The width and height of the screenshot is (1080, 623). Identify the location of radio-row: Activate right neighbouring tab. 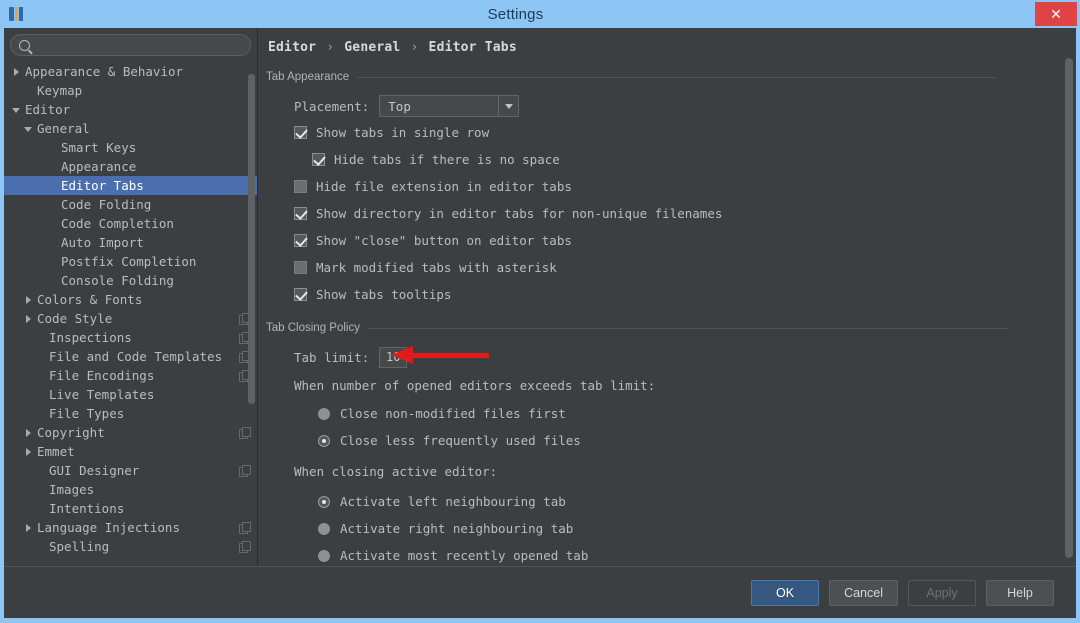
(662, 528).